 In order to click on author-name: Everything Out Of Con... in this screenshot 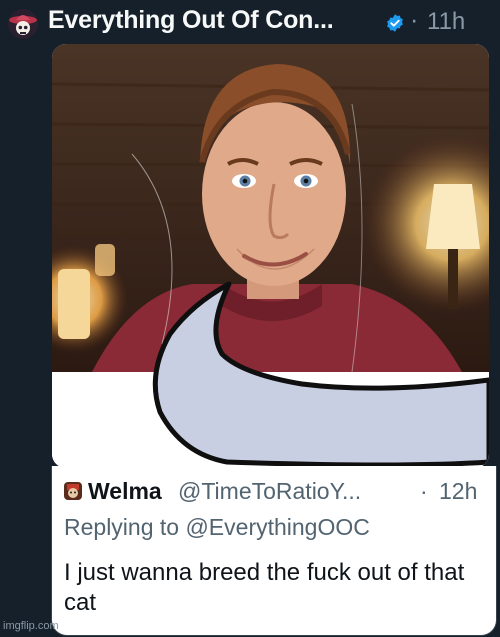, I will do `click(191, 20)`.